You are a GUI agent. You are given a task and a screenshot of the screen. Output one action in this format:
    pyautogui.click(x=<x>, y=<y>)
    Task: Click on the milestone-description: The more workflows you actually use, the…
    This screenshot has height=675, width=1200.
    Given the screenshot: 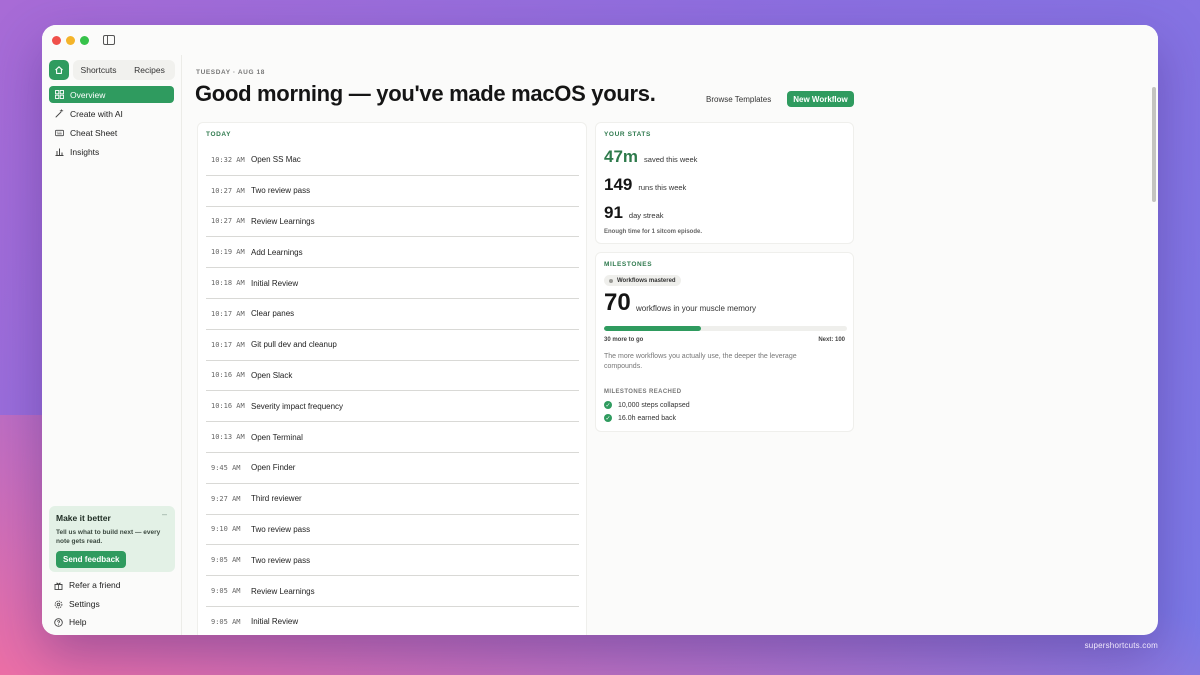 What is the action you would take?
    pyautogui.click(x=700, y=361)
    